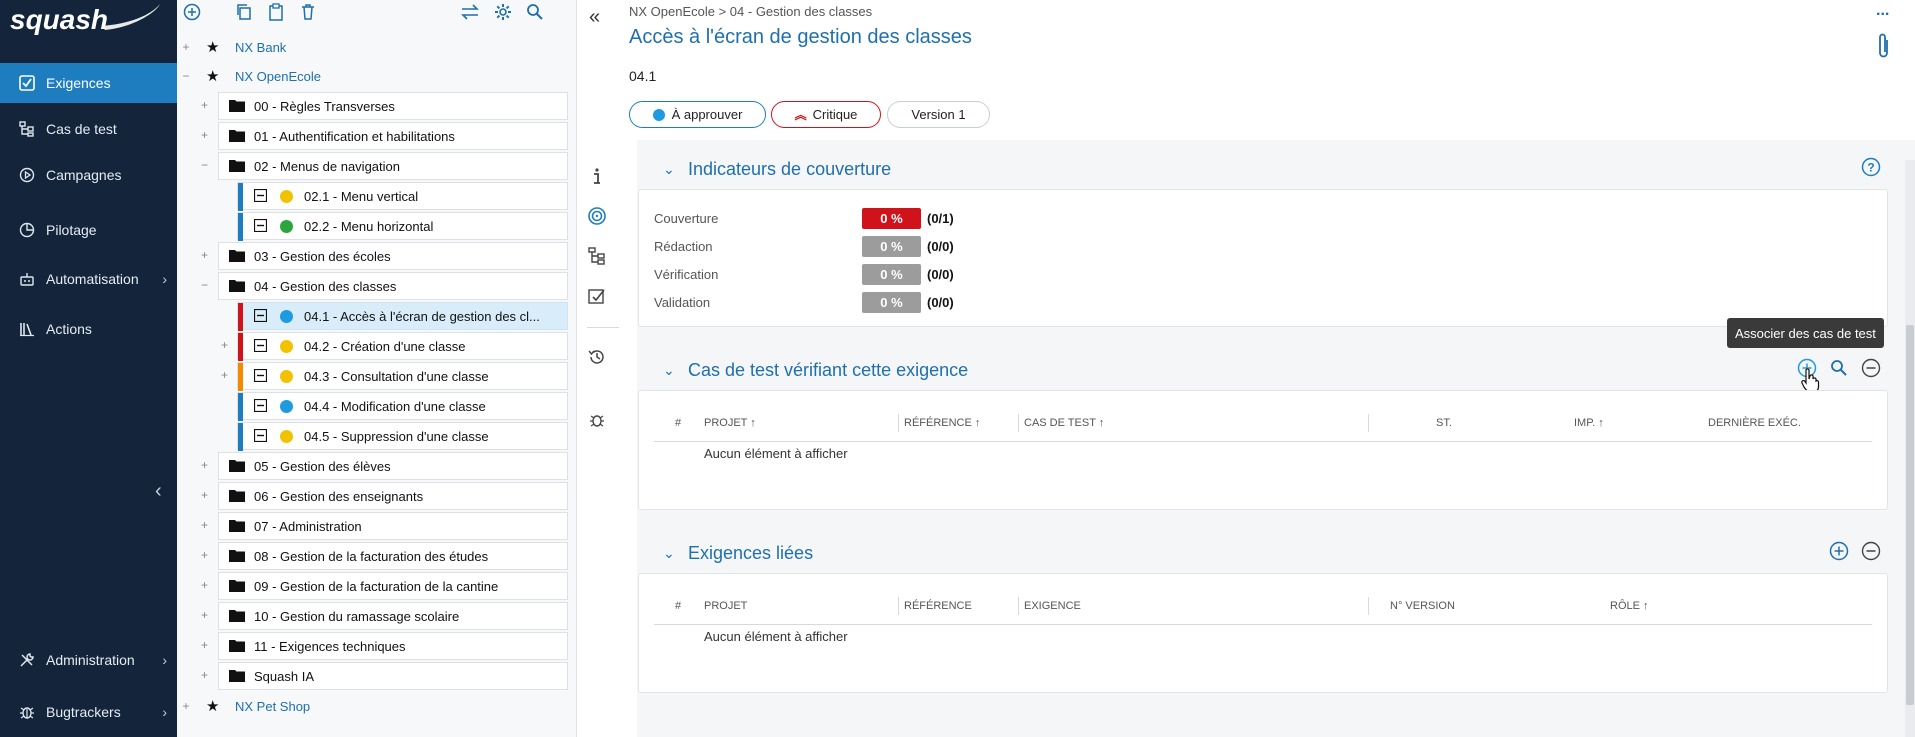  I want to click on nav-item-automatisation: Automatisation ›, so click(88, 279).